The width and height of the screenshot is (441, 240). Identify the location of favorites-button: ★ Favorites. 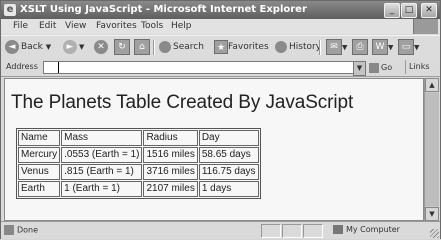
(241, 47).